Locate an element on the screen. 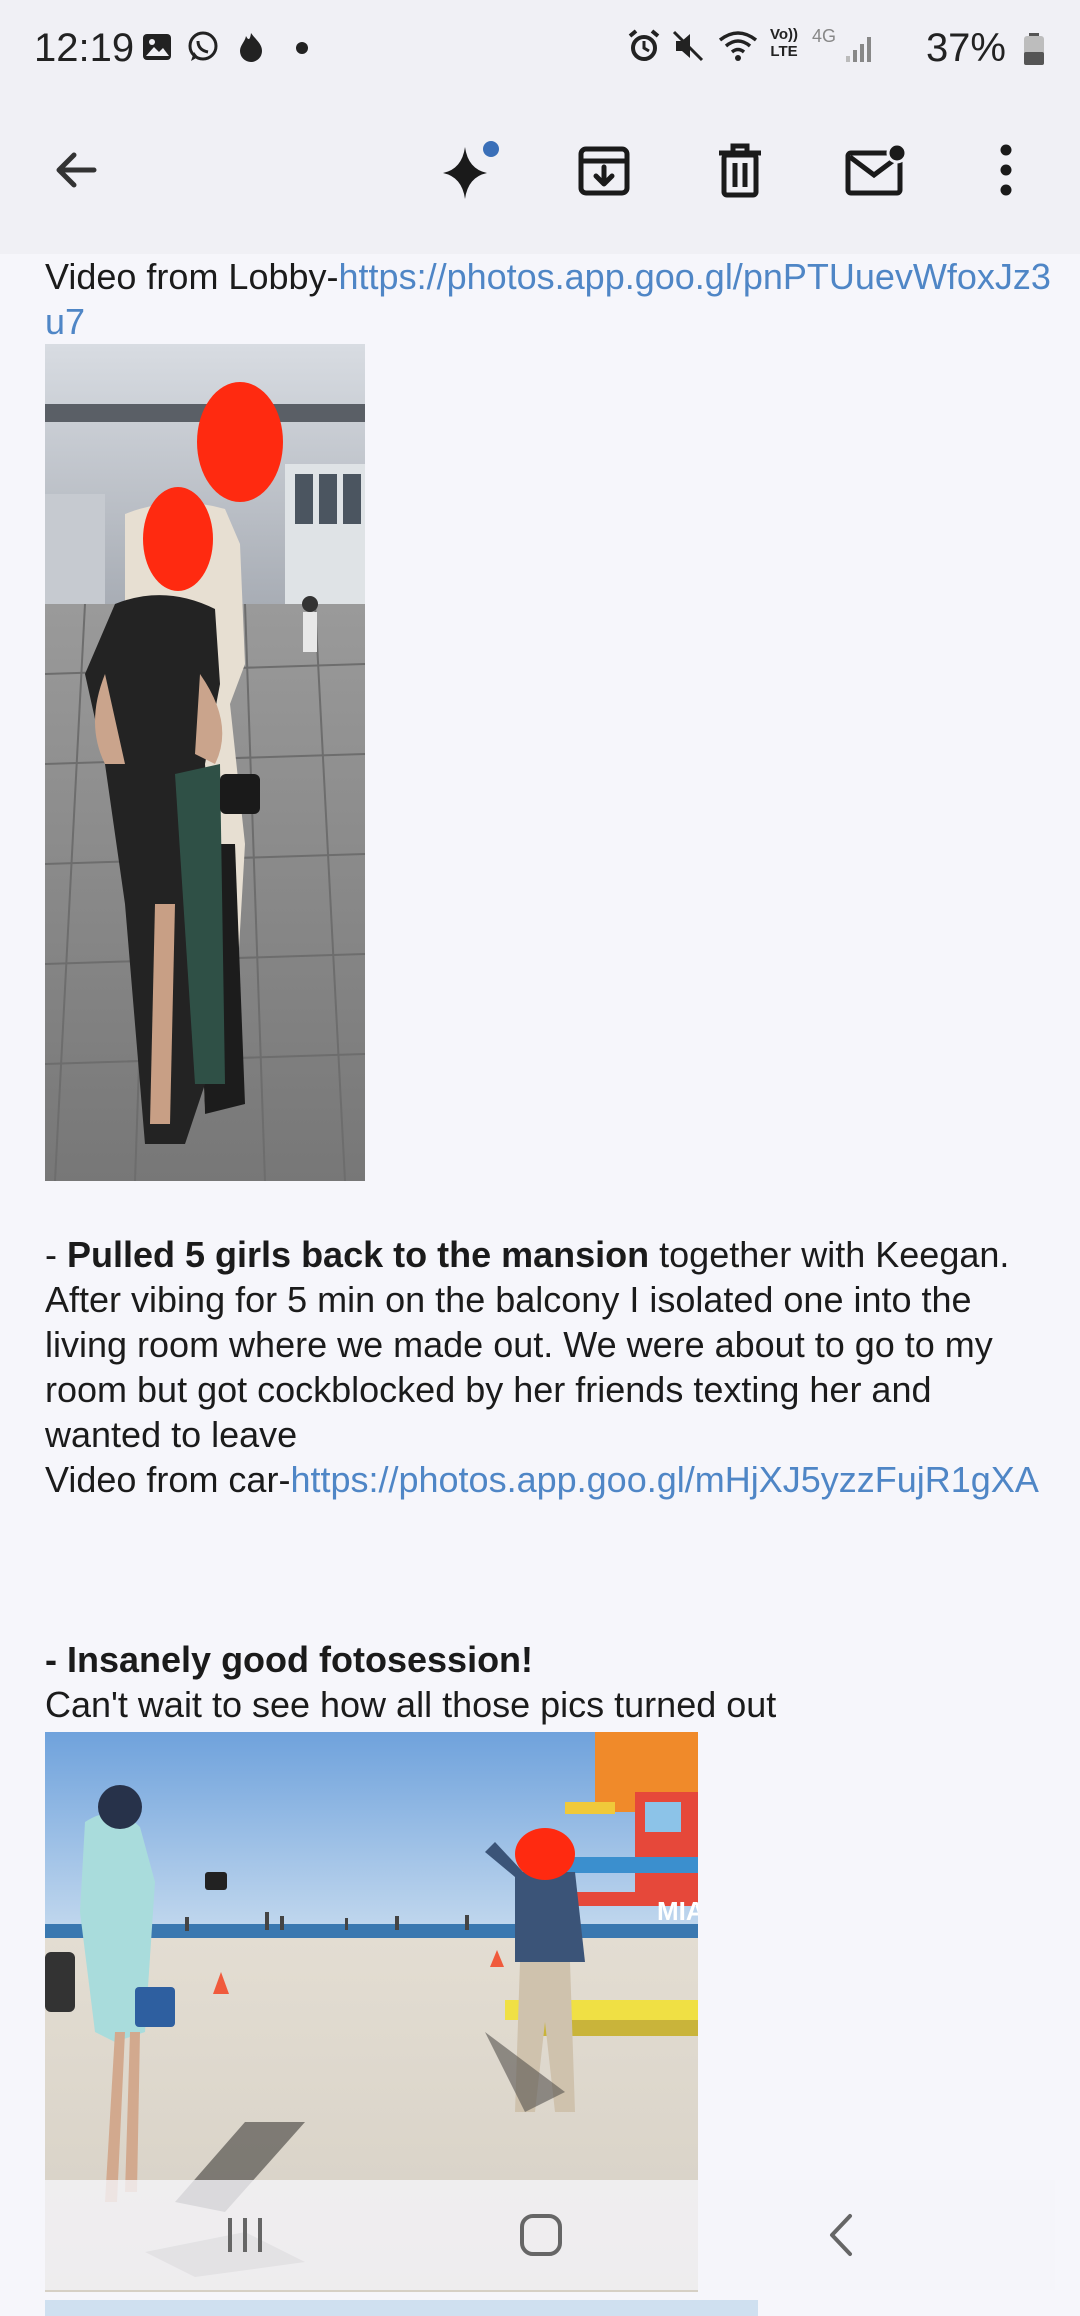 This screenshot has height=2316, width=1080. lobby-video-label: Video from Lobby- is located at coordinates (192, 276).